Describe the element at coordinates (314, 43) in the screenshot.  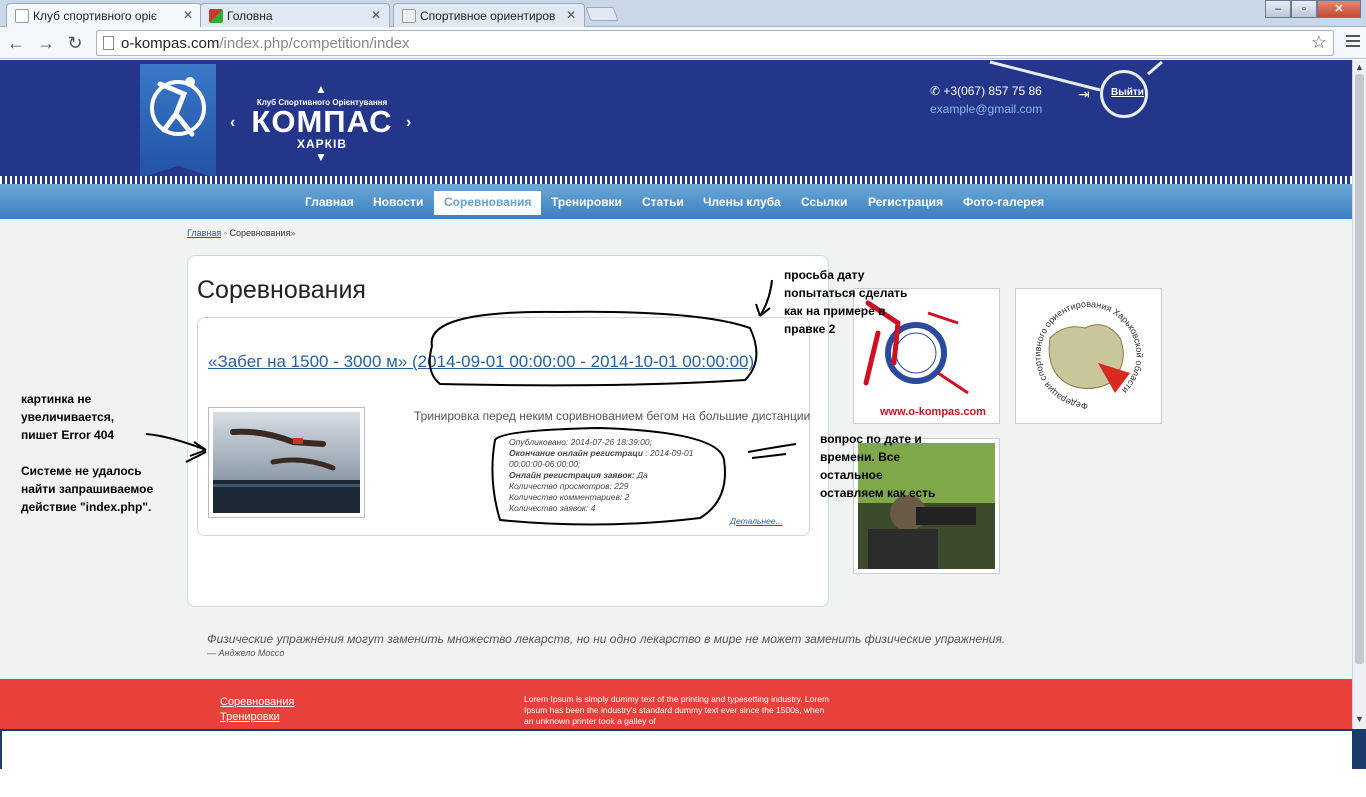
I see `url-path: /index.php/competition/index` at that location.